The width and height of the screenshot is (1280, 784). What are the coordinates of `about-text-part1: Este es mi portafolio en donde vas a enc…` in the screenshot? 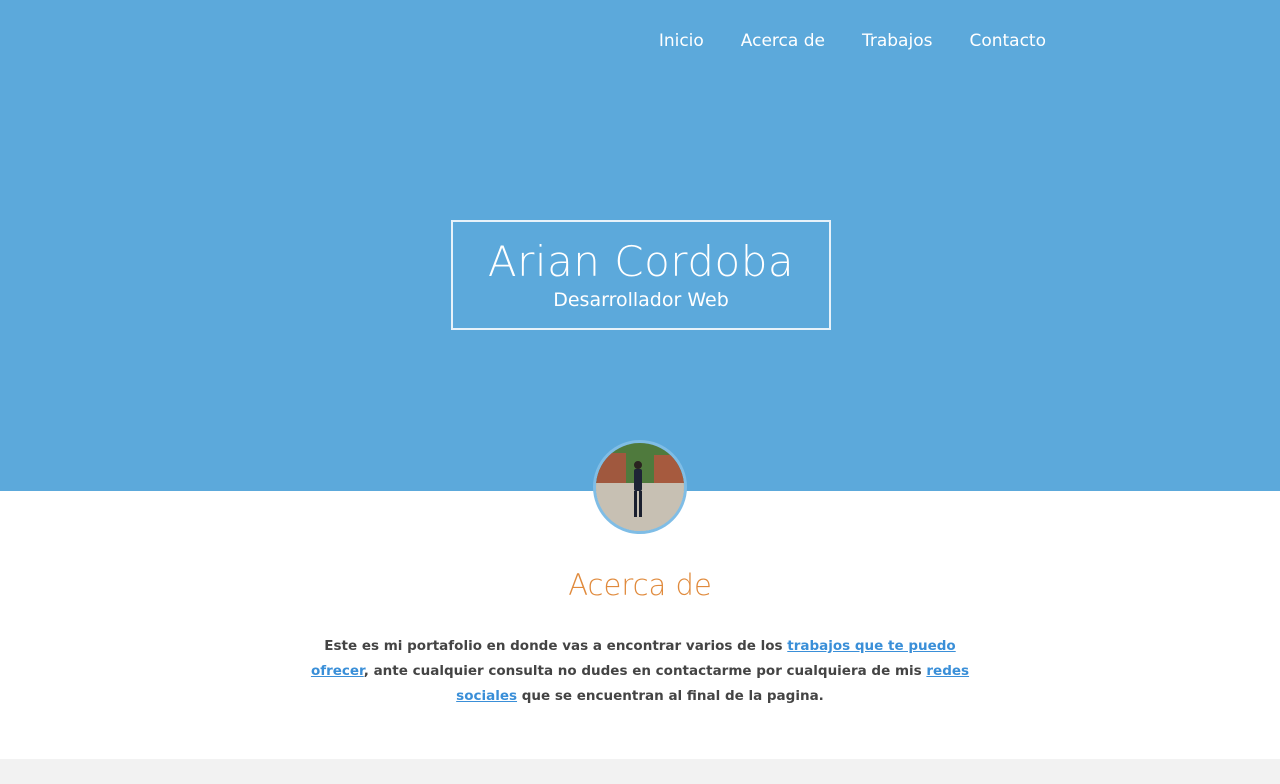 It's located at (556, 646).